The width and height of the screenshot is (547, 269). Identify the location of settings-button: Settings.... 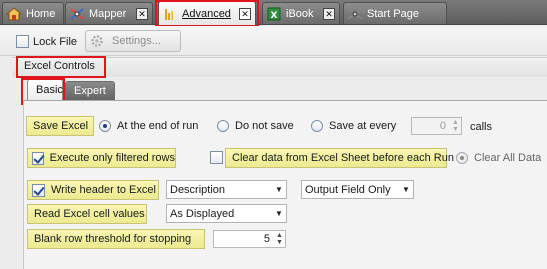
(133, 41).